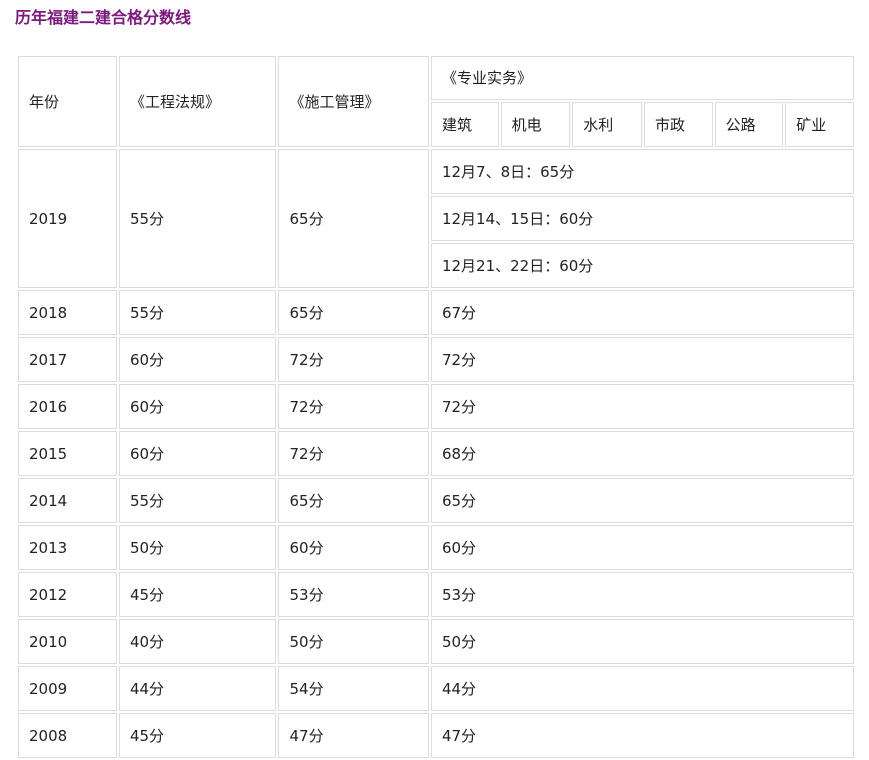 The height and width of the screenshot is (760, 869). I want to click on table-row: 2012 45分 53分 53分, so click(436, 594).